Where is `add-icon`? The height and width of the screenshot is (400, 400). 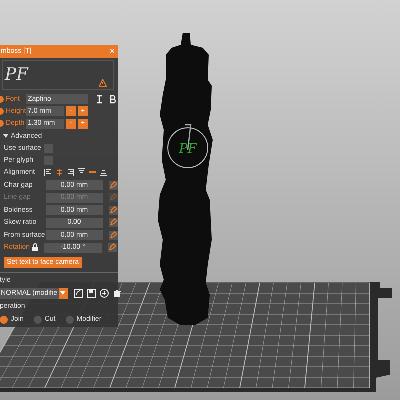 add-icon is located at coordinates (104, 293).